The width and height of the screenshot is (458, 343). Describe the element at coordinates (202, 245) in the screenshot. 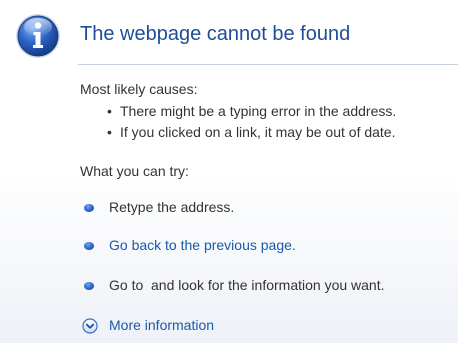

I see `go-back-link: Go back to the previous page.` at that location.